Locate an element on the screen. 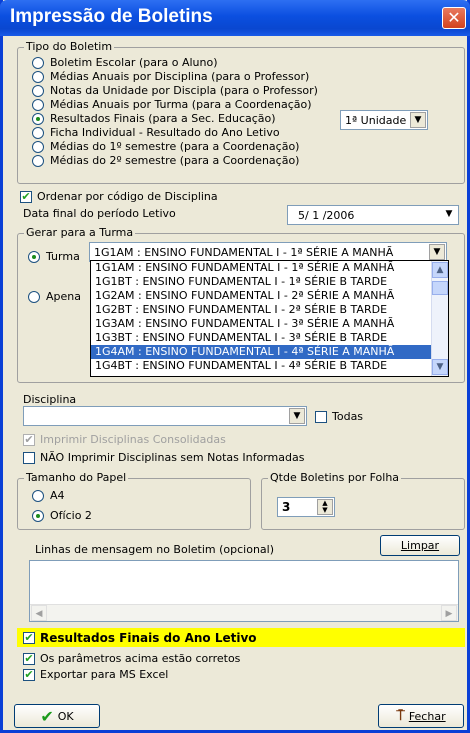  report-type-option-boletim-escolar: Boletim Escolar (para o Aluno) is located at coordinates (125, 62).